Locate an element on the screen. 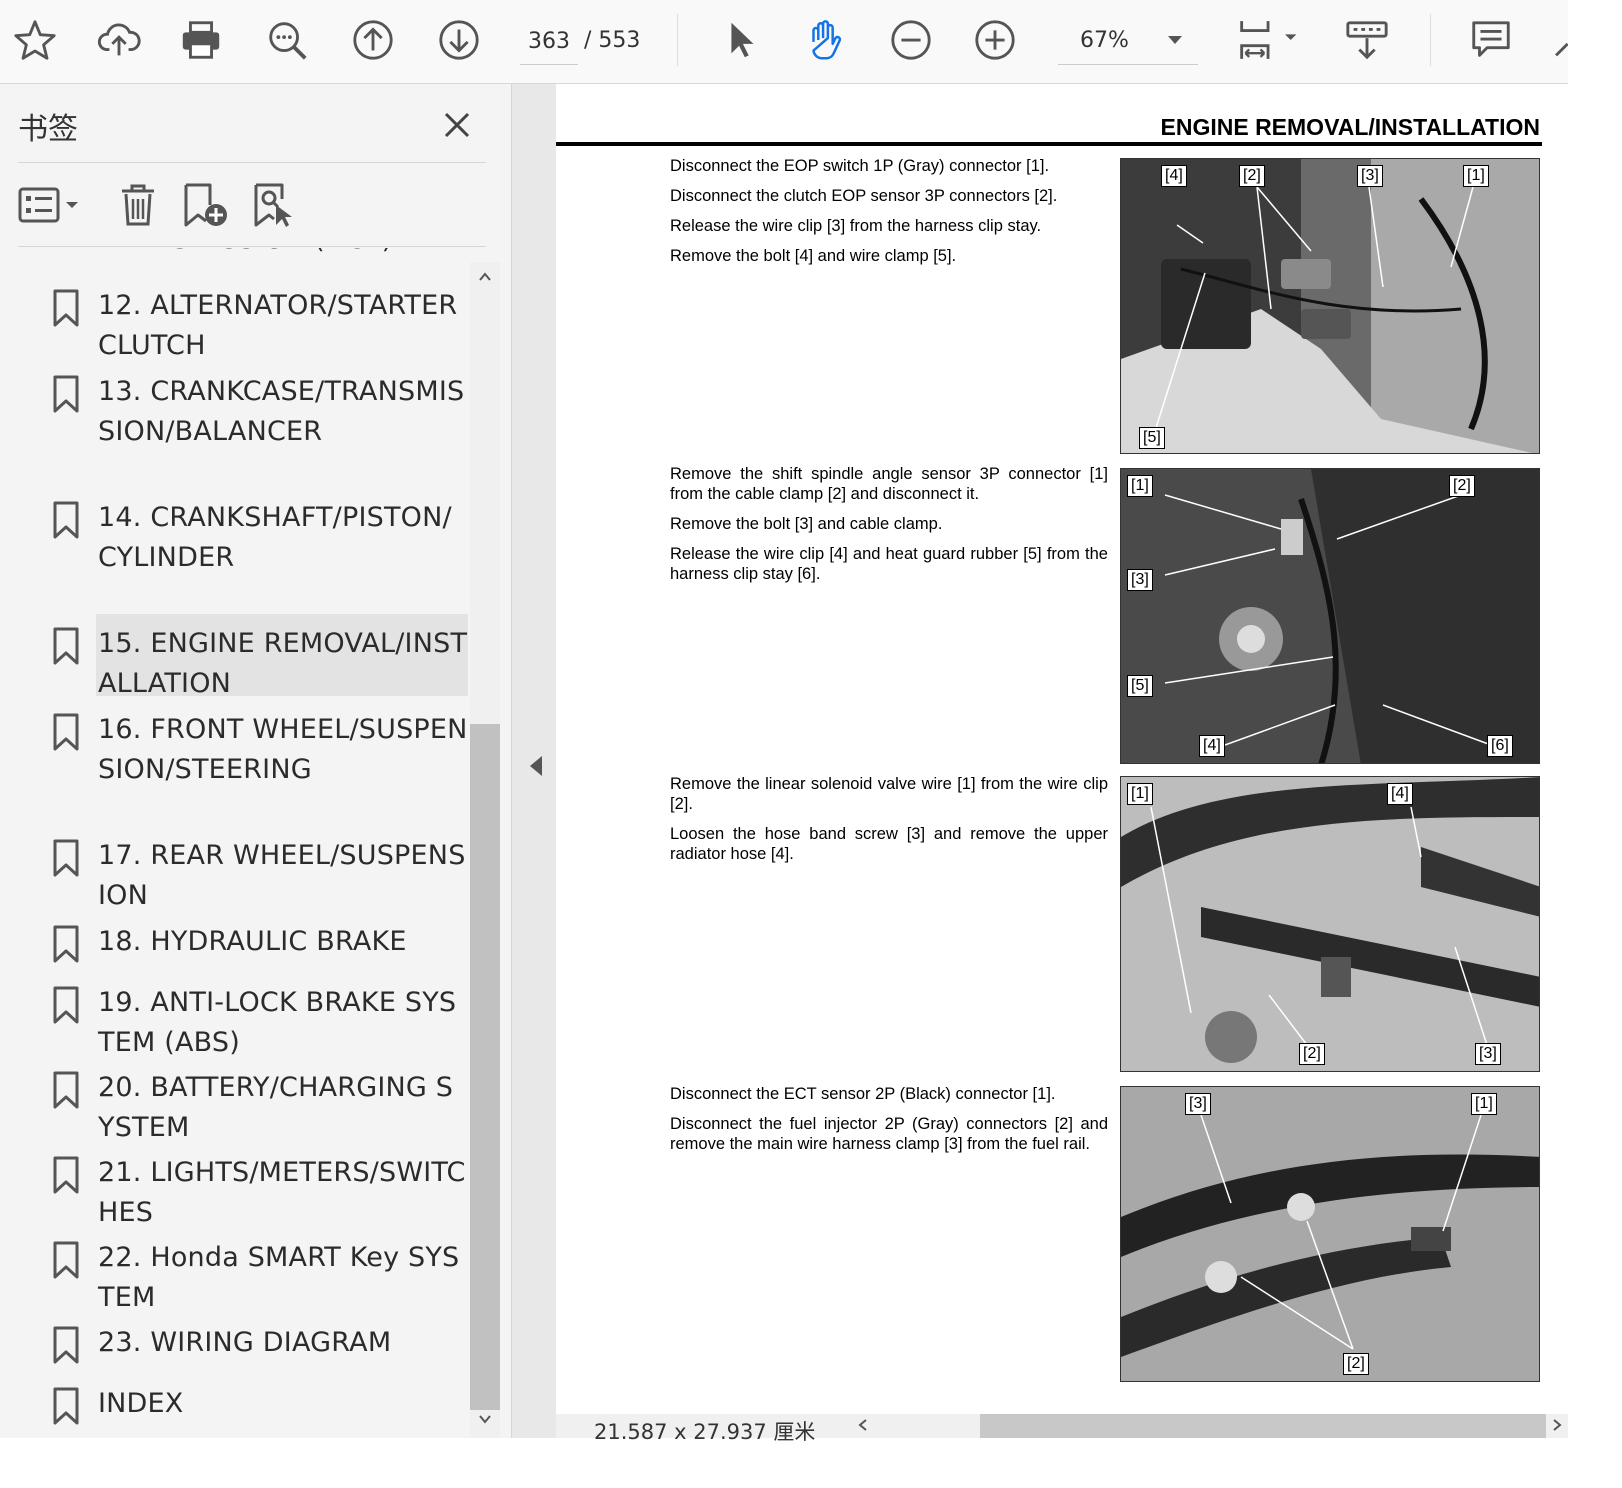 The width and height of the screenshot is (1622, 1488). bookmark-label: 20. BATTERY/CHARGING SYSTEM is located at coordinates (276, 1107).